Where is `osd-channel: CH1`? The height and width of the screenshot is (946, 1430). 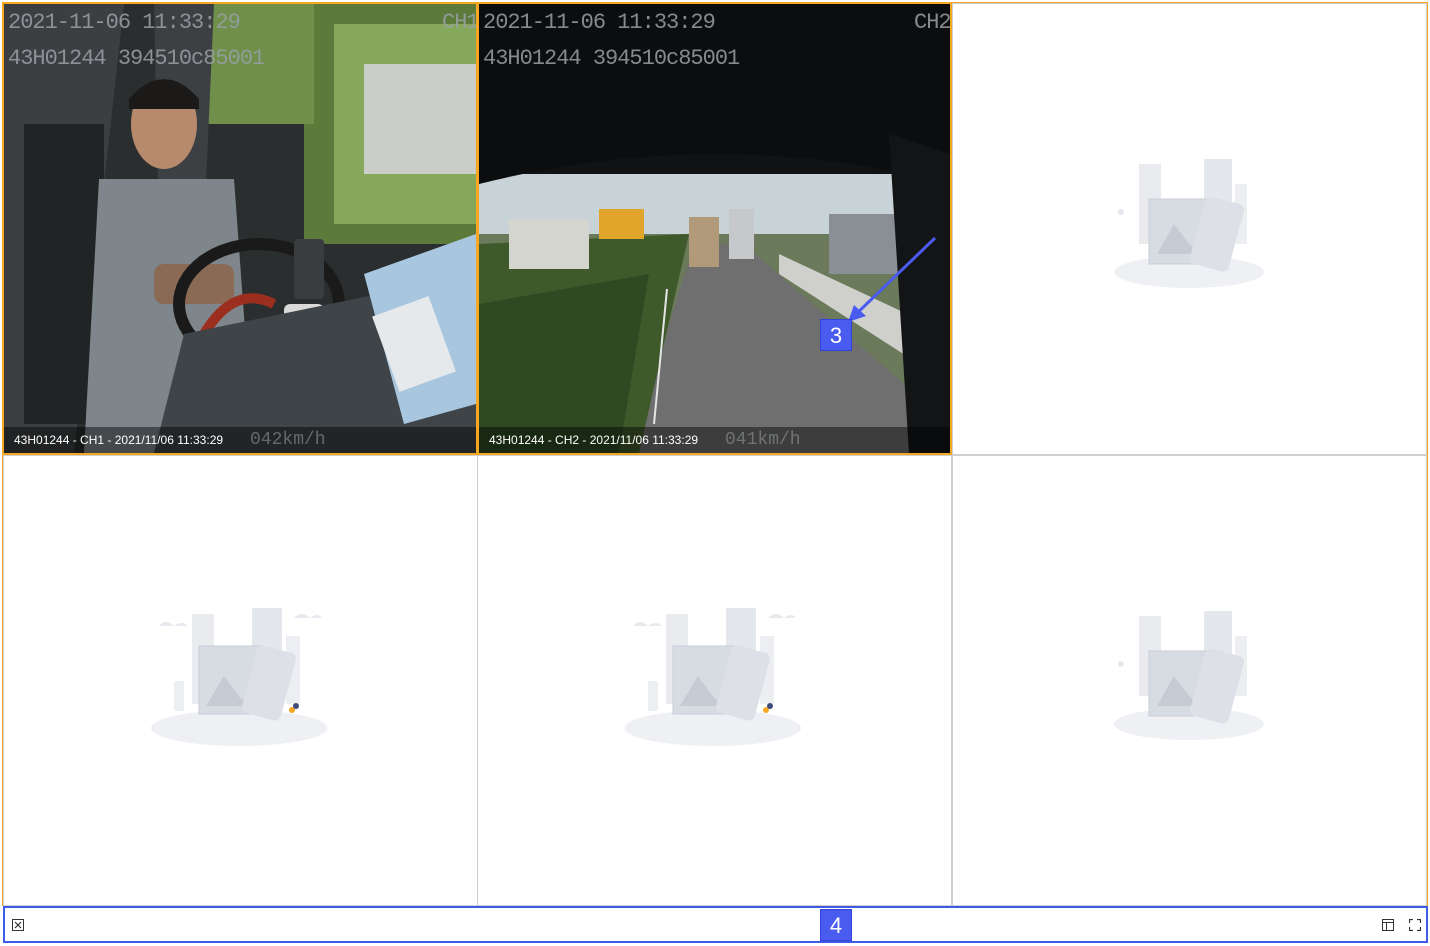
osd-channel: CH1 is located at coordinates (460, 22).